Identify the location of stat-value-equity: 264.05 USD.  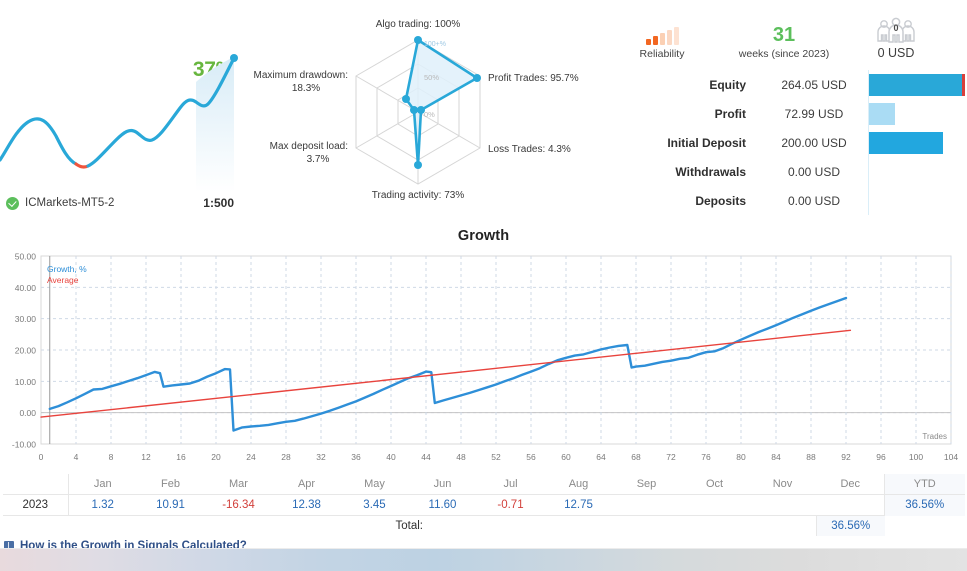
(814, 84).